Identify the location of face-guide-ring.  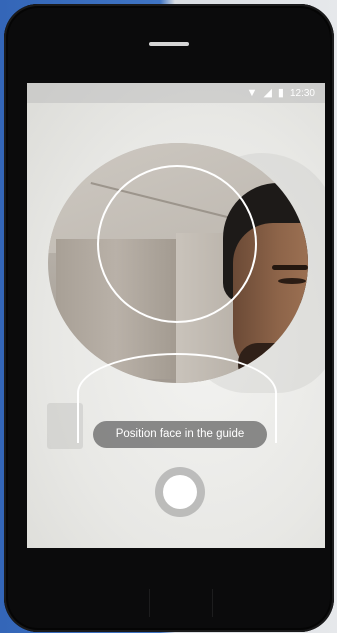
(177, 244).